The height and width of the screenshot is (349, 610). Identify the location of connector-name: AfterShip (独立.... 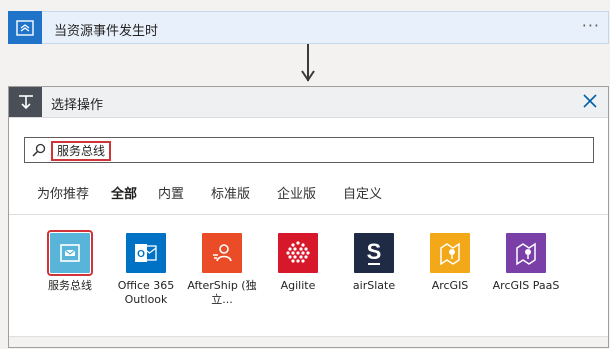
(222, 292).